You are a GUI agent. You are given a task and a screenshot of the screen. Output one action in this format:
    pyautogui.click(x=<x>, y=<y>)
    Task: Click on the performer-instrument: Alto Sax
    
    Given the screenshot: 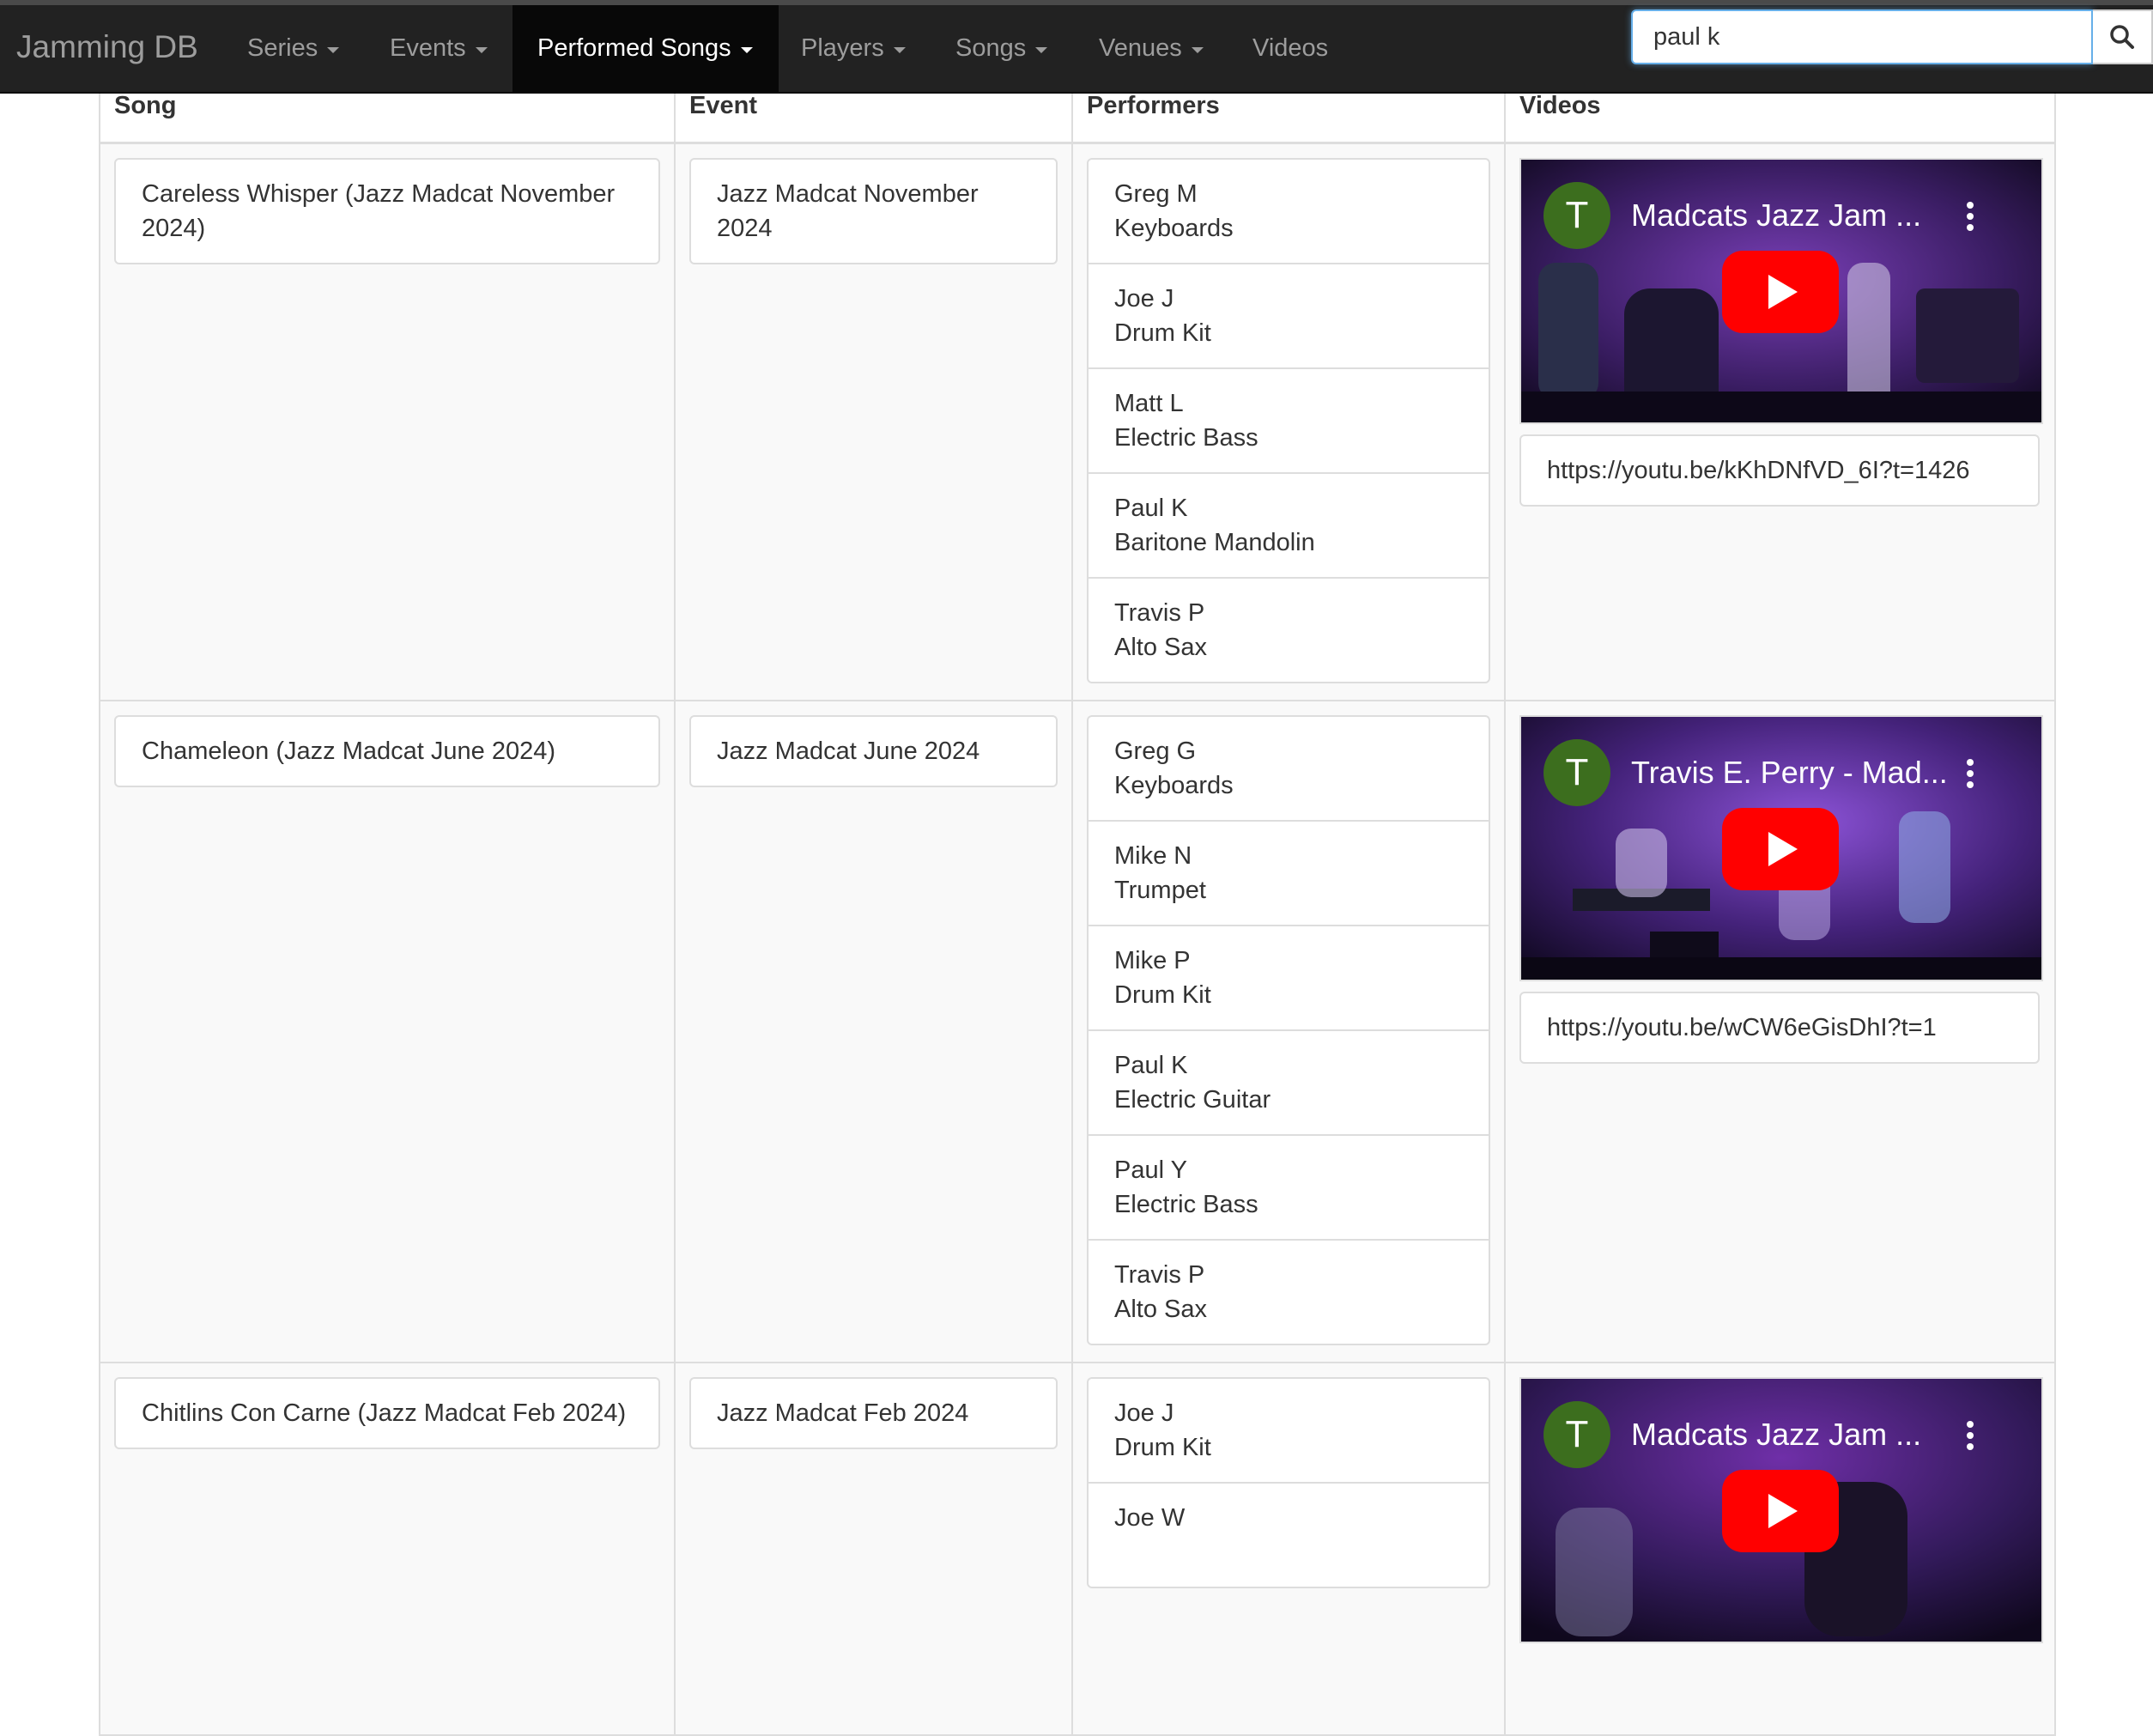 What is the action you would take?
    pyautogui.click(x=1160, y=1309)
    